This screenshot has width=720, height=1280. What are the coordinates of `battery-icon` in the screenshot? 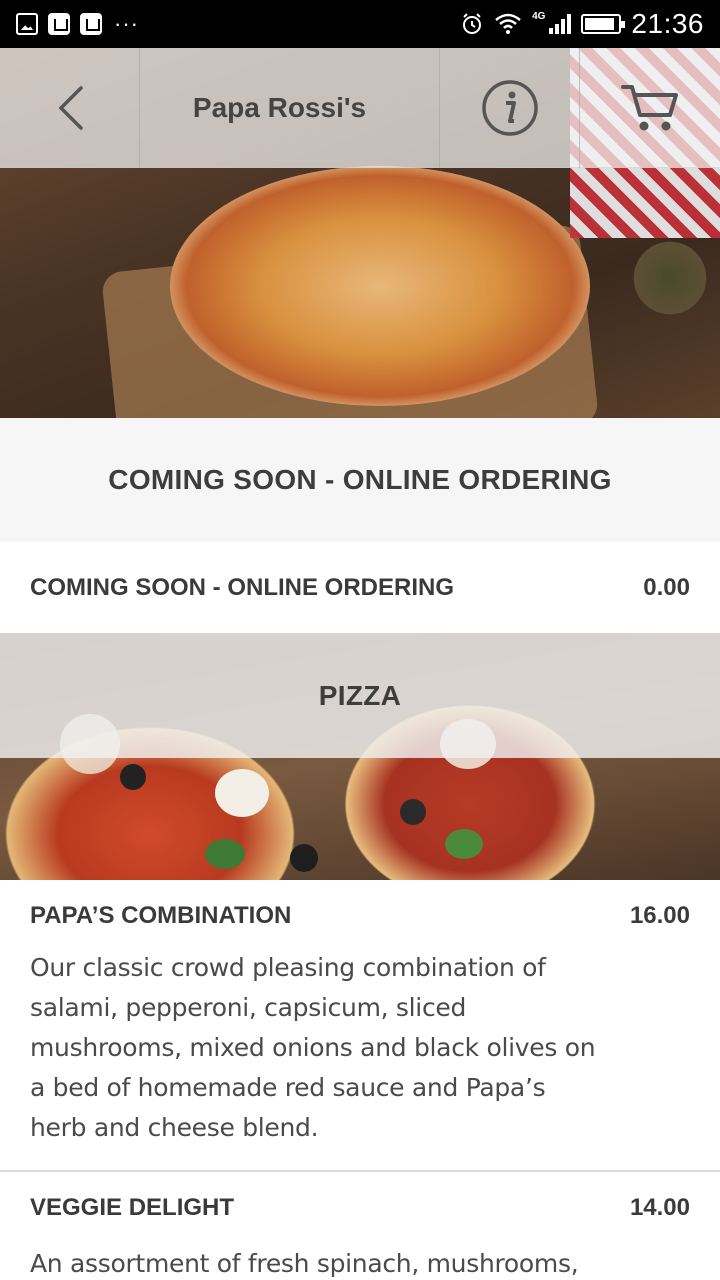 It's located at (603, 24).